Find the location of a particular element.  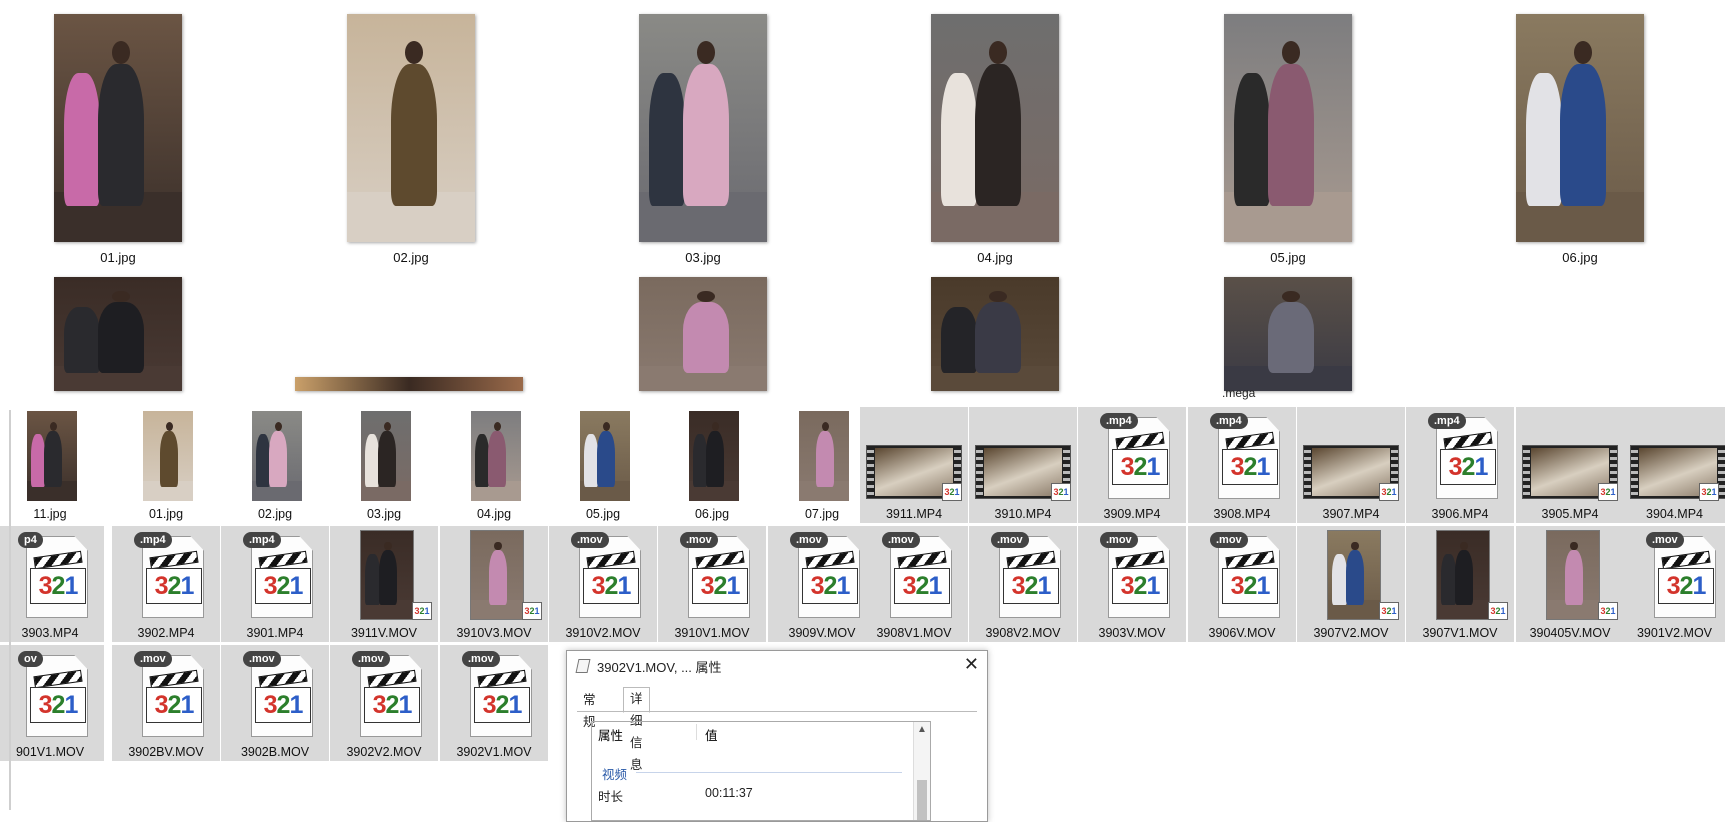

column-separator is located at coordinates (696, 732).